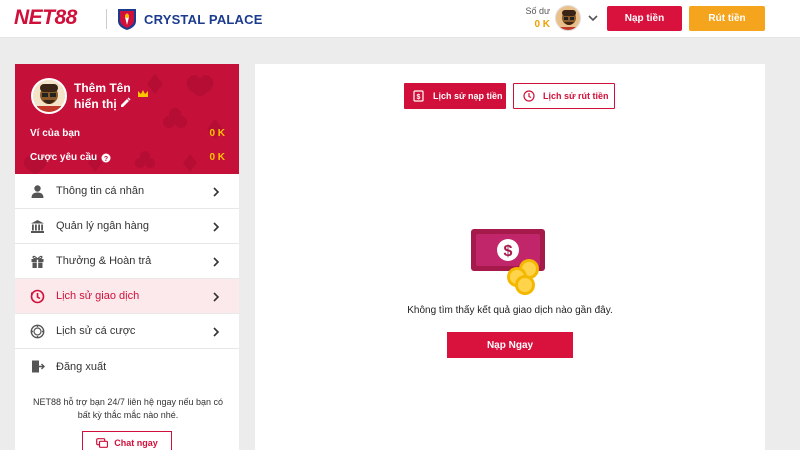  What do you see at coordinates (217, 133) in the screenshot?
I see `wallet-value: 0 K` at bounding box center [217, 133].